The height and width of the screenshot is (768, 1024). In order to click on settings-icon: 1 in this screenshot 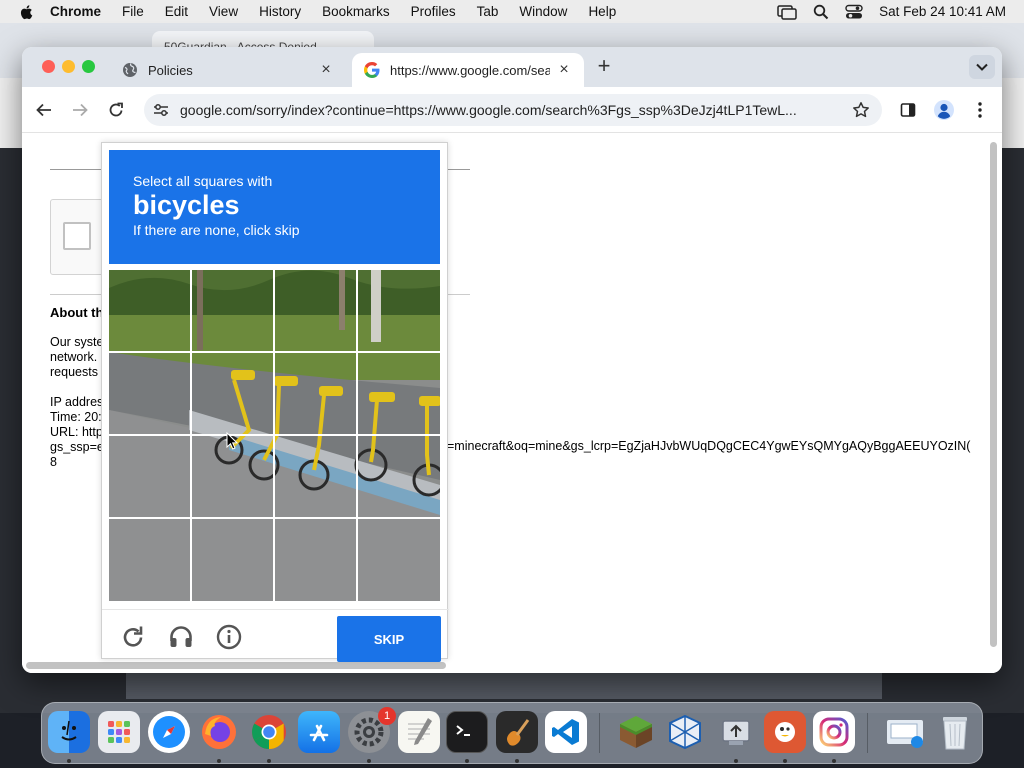, I will do `click(372, 730)`.